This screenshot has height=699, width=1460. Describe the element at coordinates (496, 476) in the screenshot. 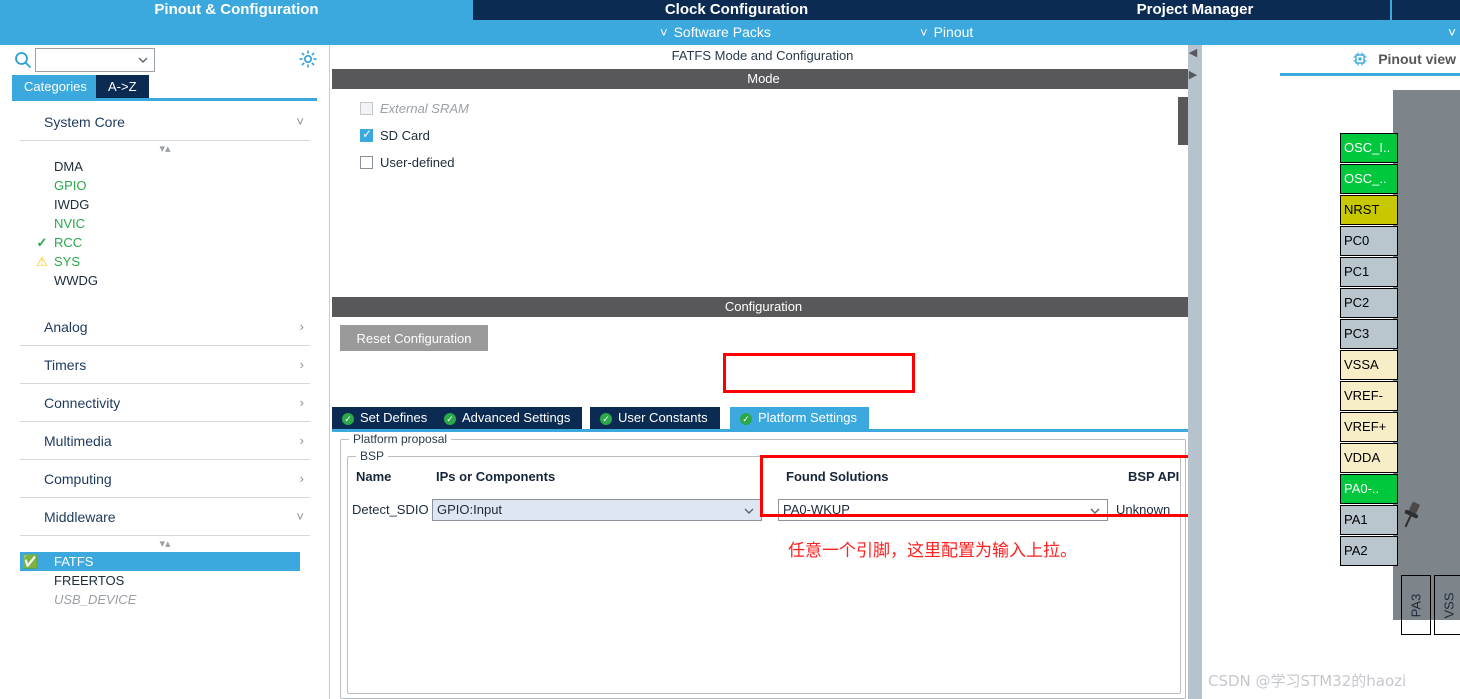

I see `column-header-ips-or-components: IPs or Components` at that location.